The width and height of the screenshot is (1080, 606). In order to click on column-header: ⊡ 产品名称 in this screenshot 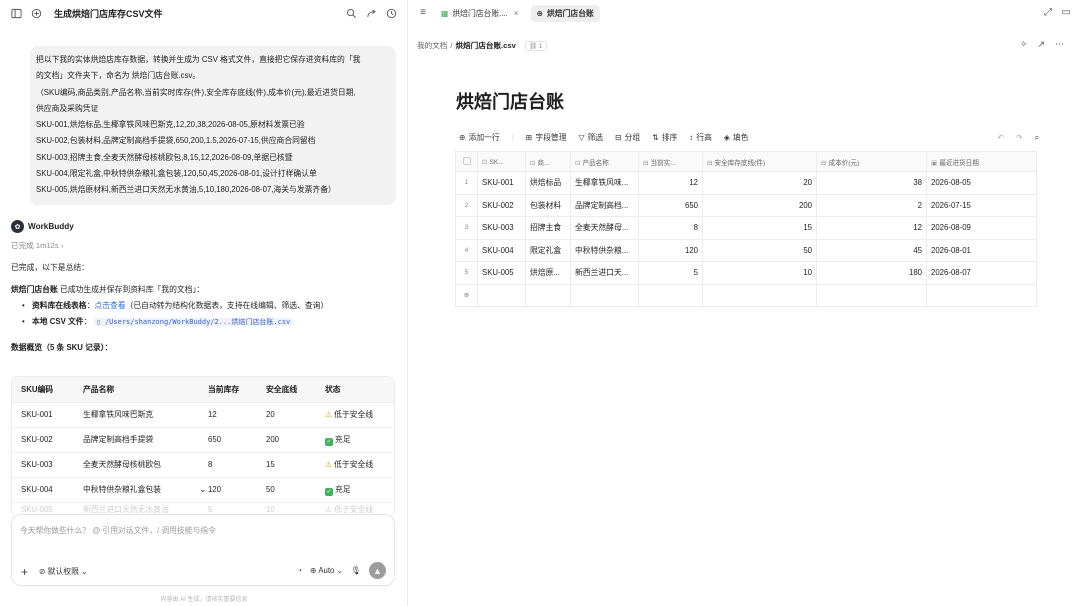, I will do `click(604, 161)`.